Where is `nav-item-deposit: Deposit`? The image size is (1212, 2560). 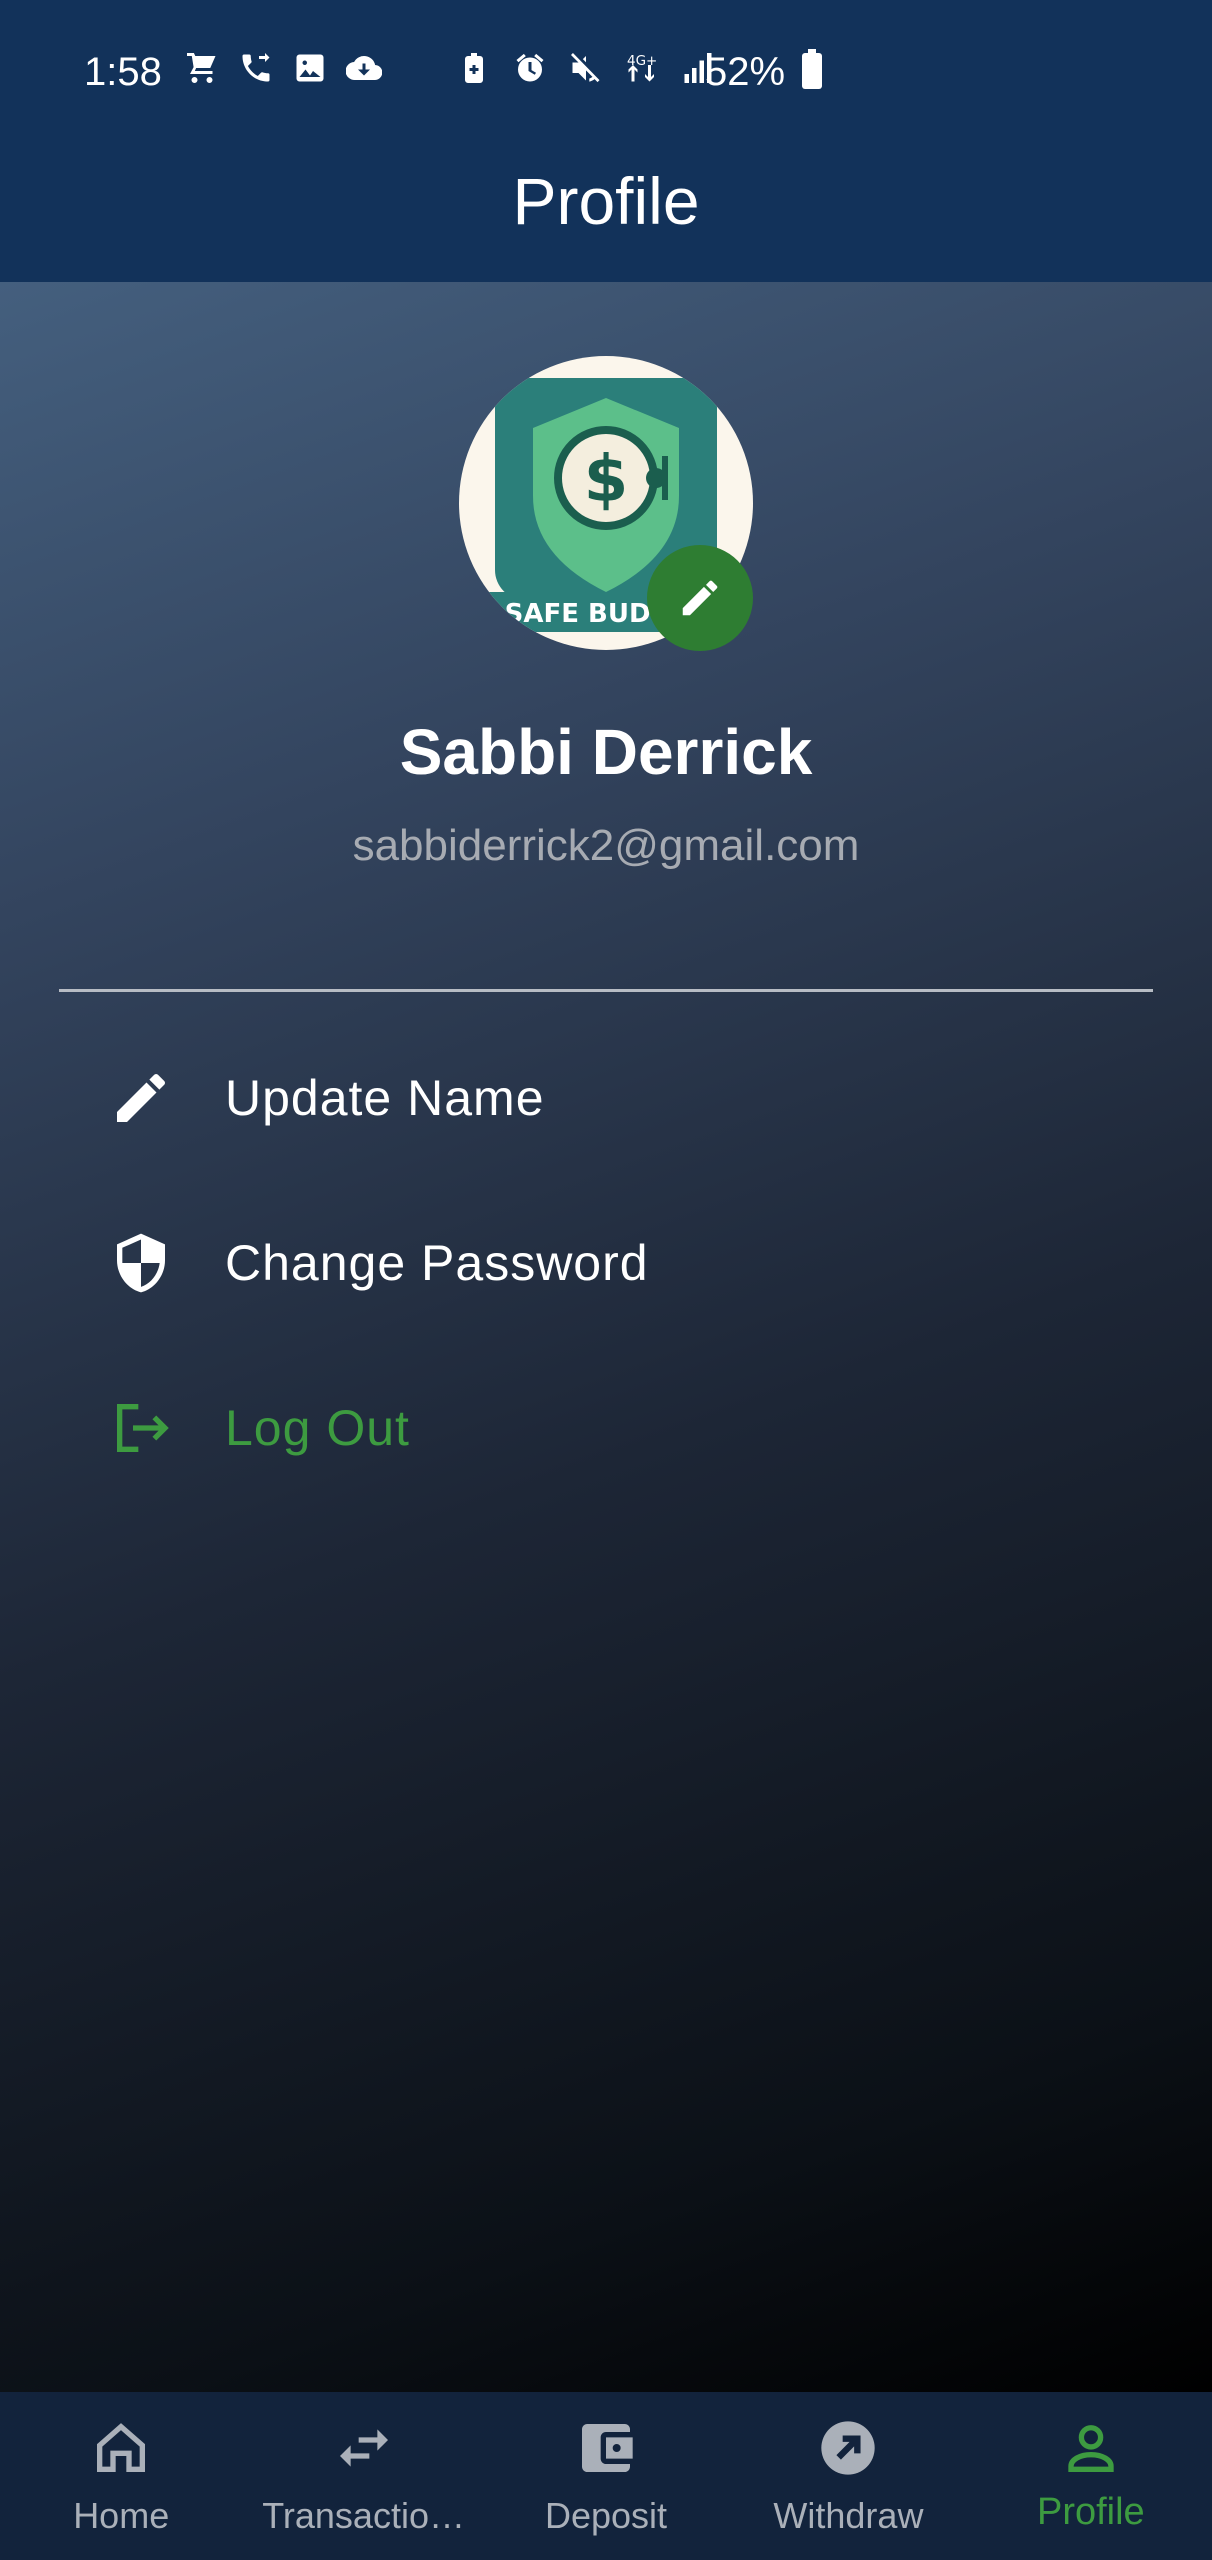 nav-item-deposit: Deposit is located at coordinates (606, 2476).